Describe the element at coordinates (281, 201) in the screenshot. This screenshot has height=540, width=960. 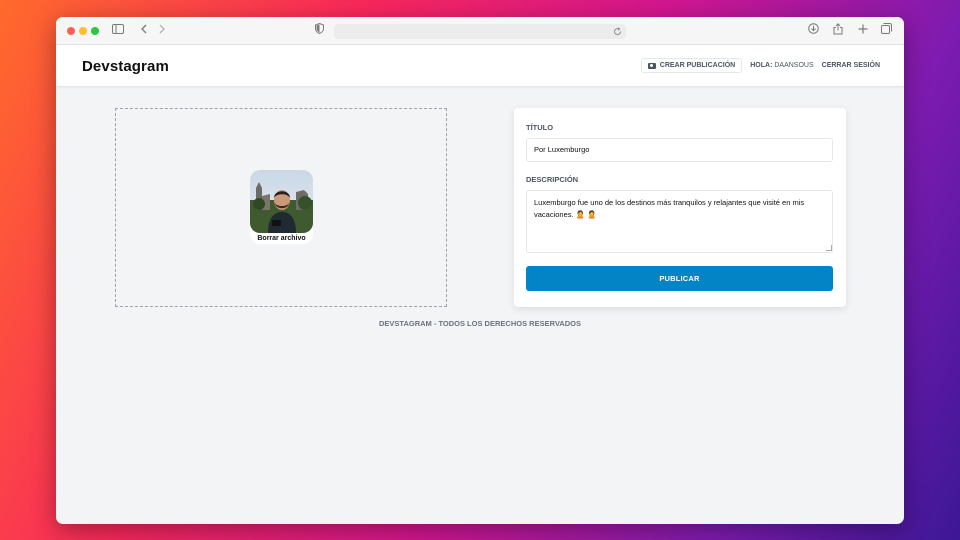
I see `uploaded-photo` at that location.